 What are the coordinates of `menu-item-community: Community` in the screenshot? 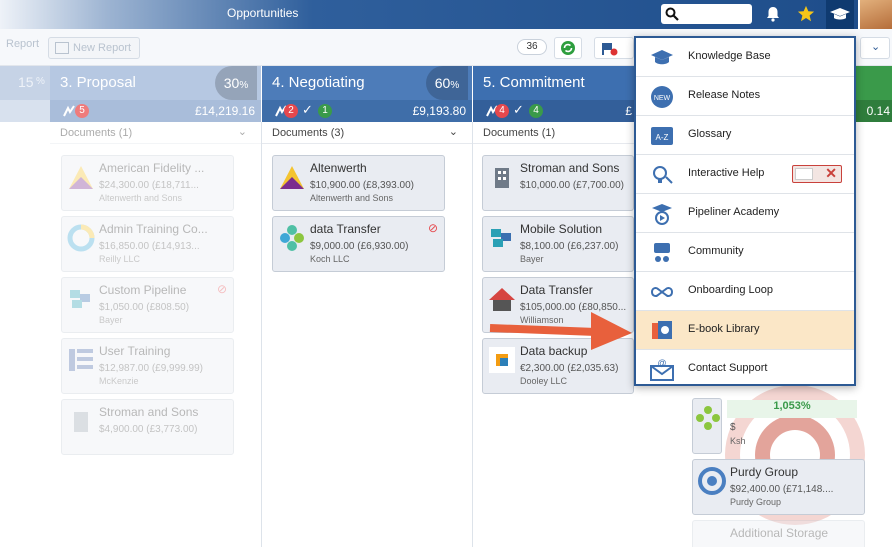 It's located at (745, 252).